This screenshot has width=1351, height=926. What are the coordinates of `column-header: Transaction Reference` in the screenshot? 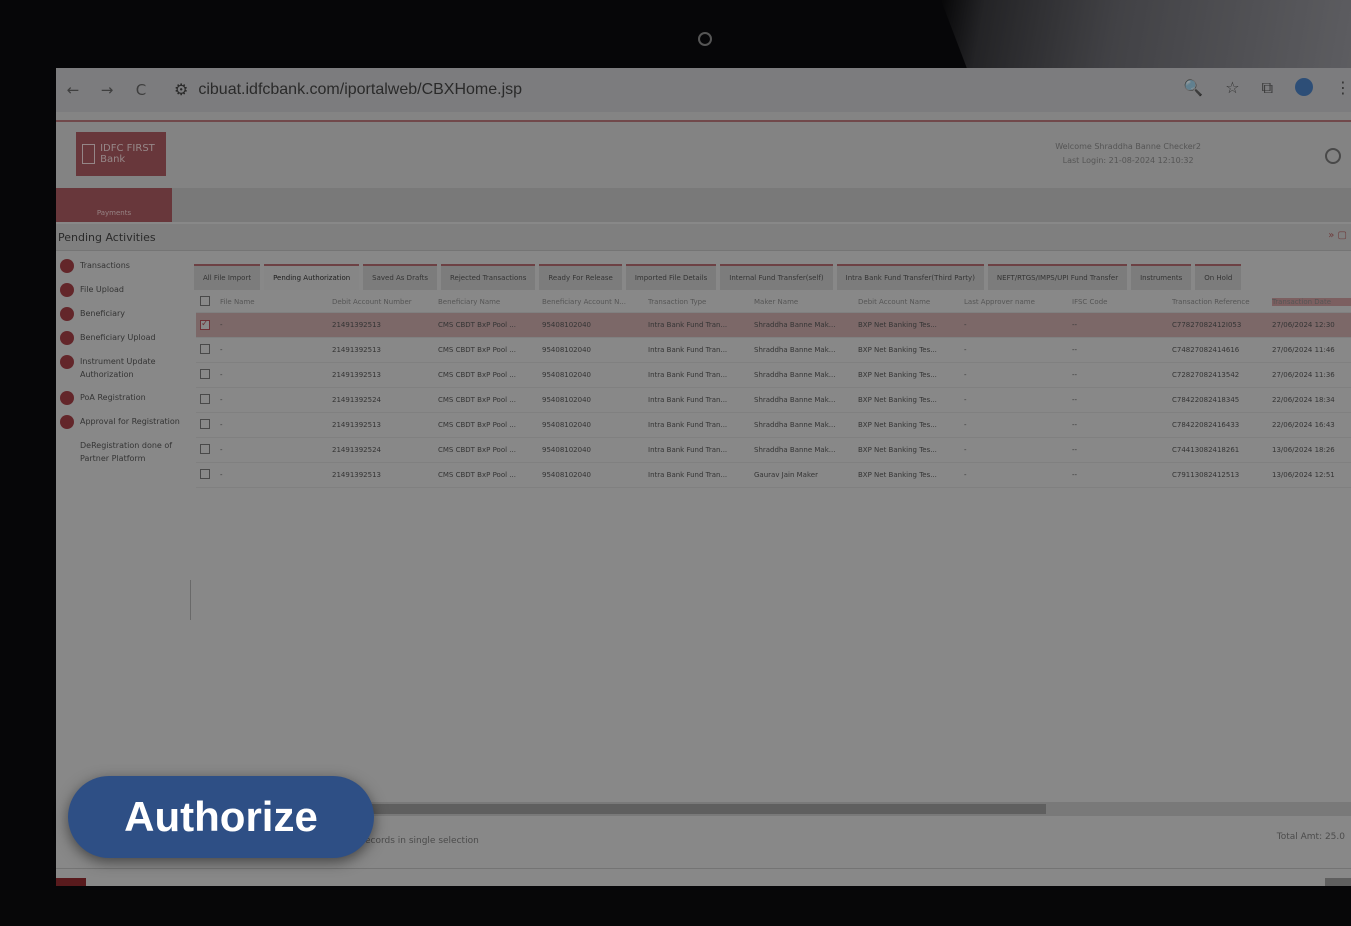 It's located at (1222, 302).